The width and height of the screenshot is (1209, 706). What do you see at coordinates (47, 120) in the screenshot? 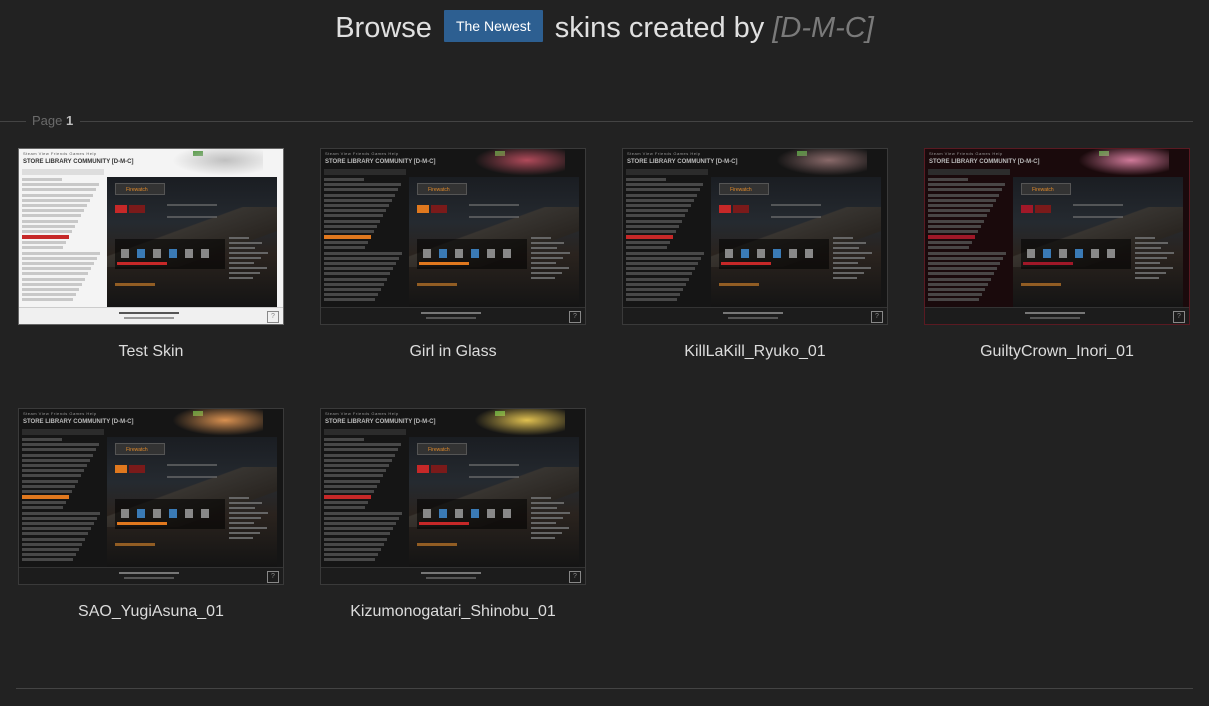
I see `page-label: Page` at bounding box center [47, 120].